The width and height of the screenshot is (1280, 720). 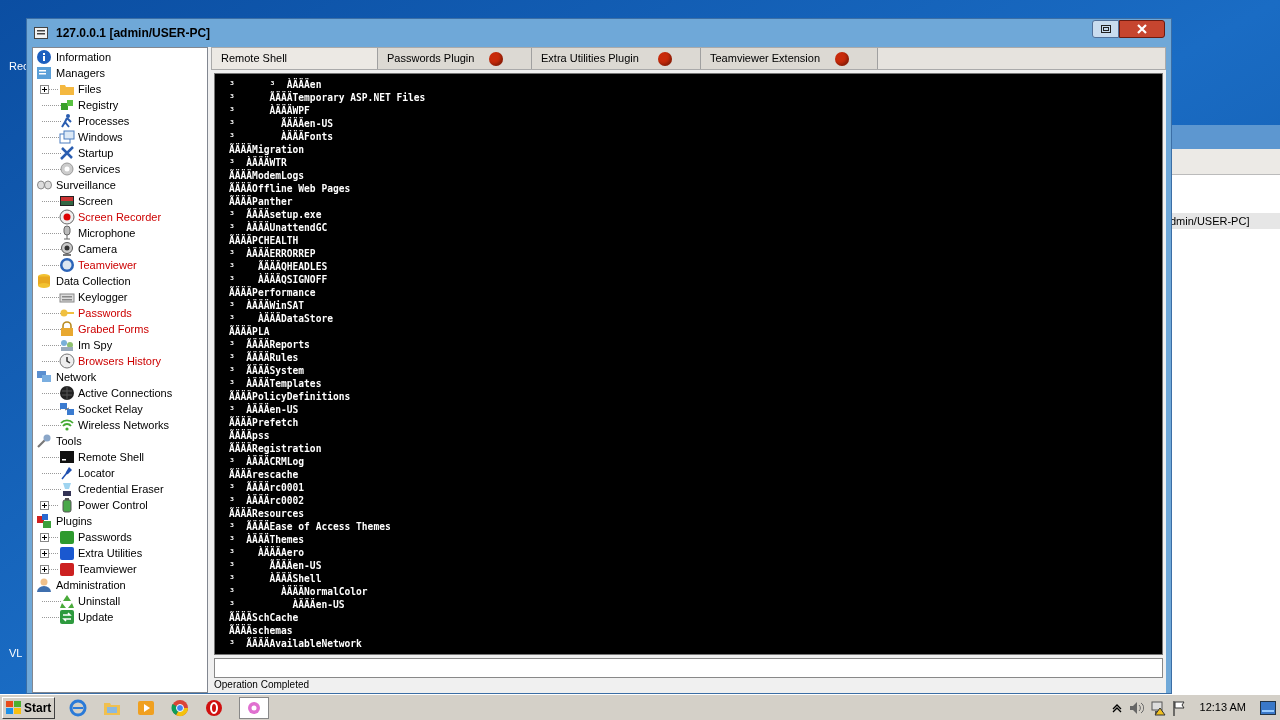 What do you see at coordinates (67, 425) in the screenshot?
I see `wifi-icon` at bounding box center [67, 425].